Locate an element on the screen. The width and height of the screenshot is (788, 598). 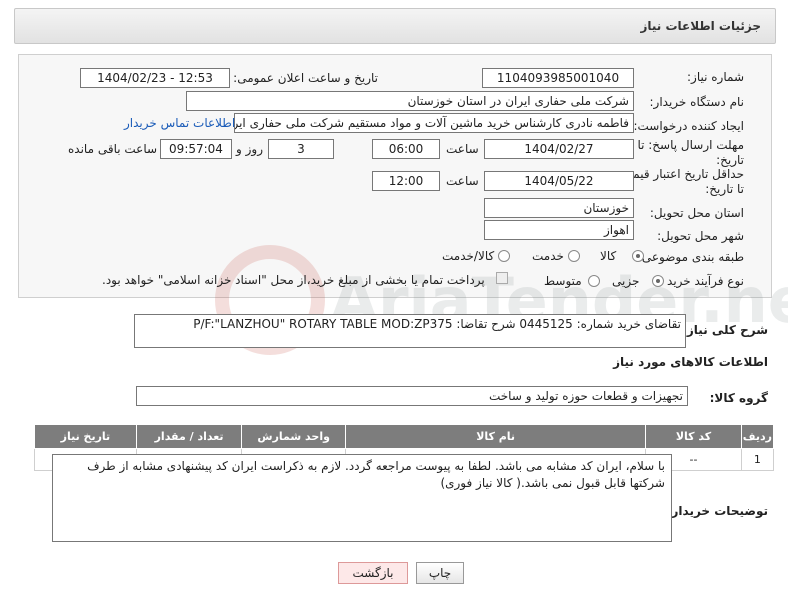
province-label: استان محل تحویل: is located at coordinates (696, 213).